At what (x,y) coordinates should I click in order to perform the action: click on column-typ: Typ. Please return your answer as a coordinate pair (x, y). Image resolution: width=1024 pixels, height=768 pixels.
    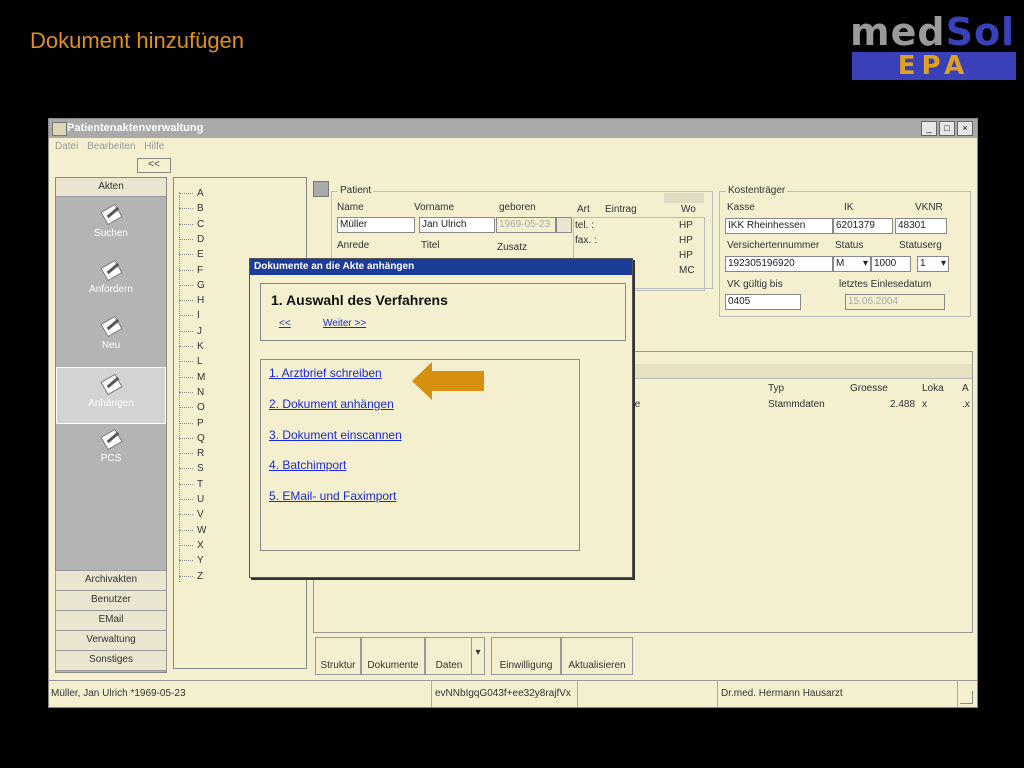
    Looking at the image, I should click on (776, 389).